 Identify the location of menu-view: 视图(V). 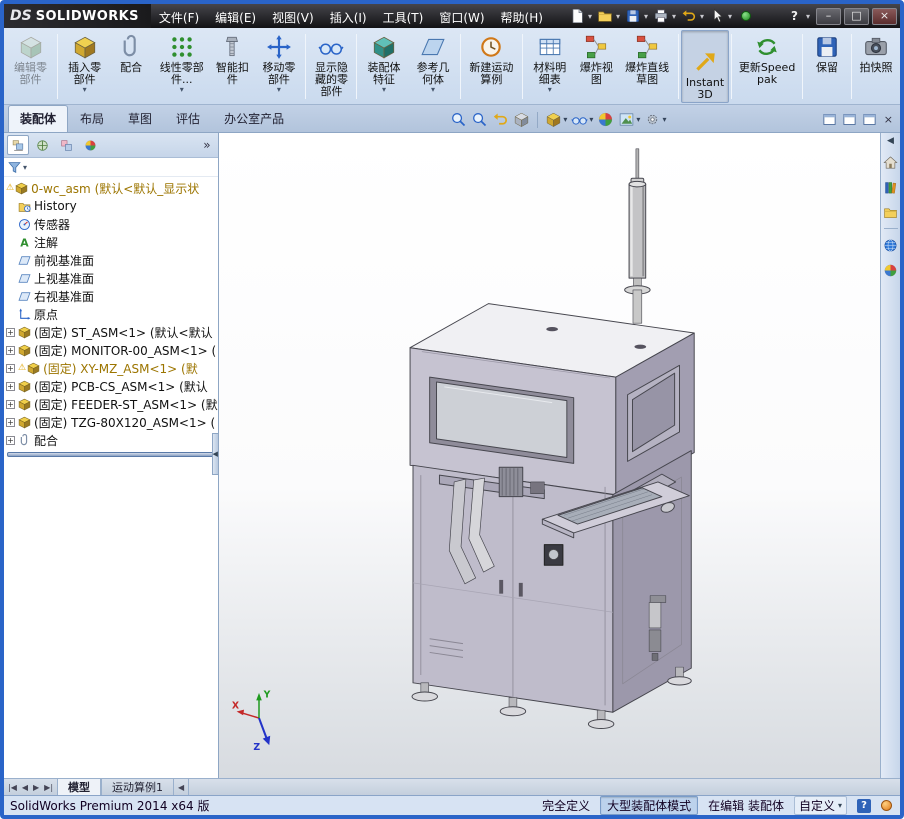
(293, 16).